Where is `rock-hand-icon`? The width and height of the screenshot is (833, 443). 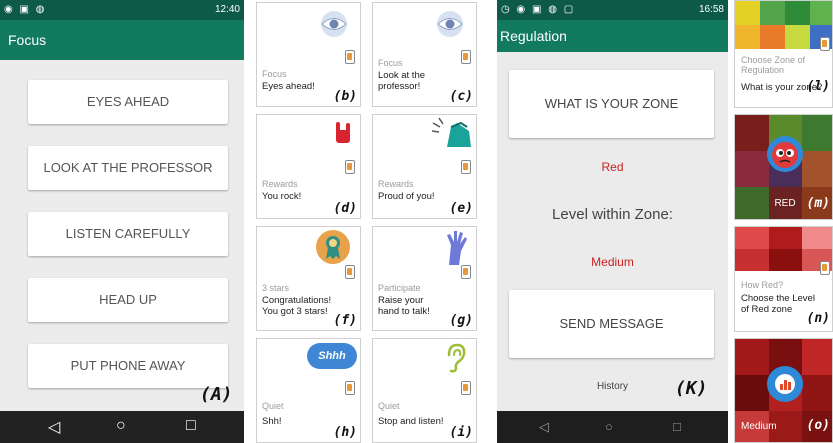
rock-hand-icon is located at coordinates (343, 132).